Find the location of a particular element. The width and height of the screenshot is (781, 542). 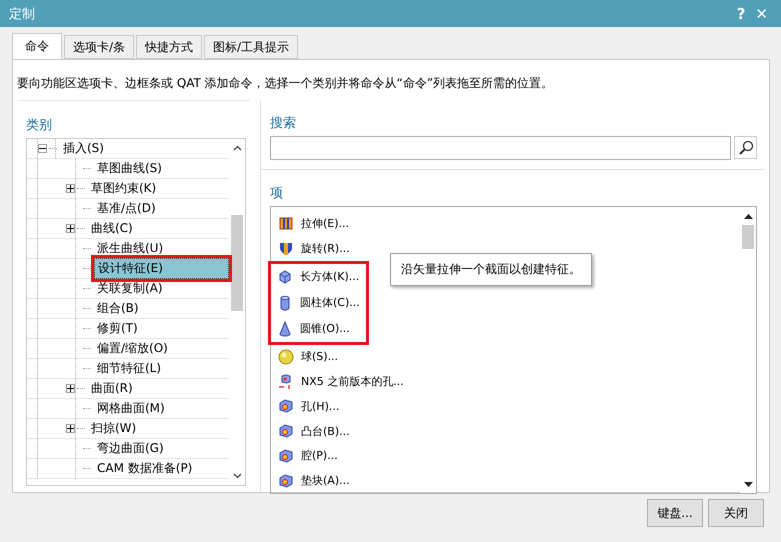

tree-item: 网格曲面(M) is located at coordinates (131, 408).